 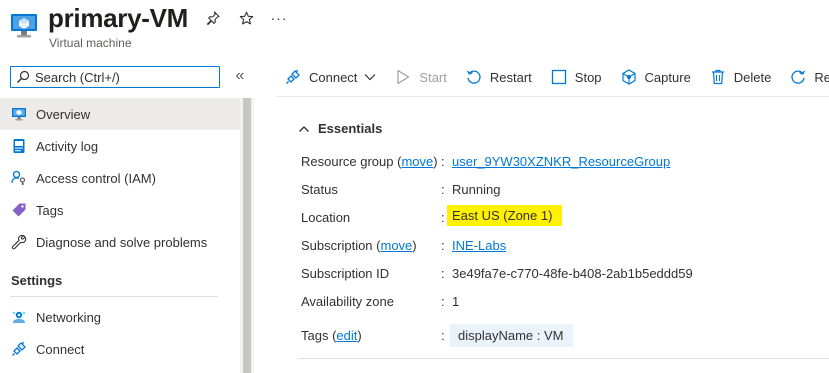 What do you see at coordinates (559, 77) in the screenshot?
I see `stop-icon` at bounding box center [559, 77].